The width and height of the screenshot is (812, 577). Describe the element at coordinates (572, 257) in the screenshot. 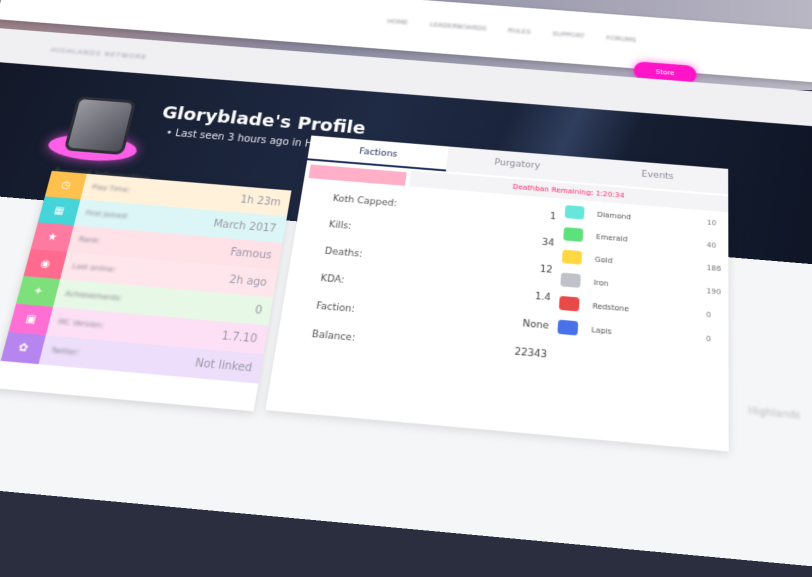

I see `gold-ore-icon` at that location.